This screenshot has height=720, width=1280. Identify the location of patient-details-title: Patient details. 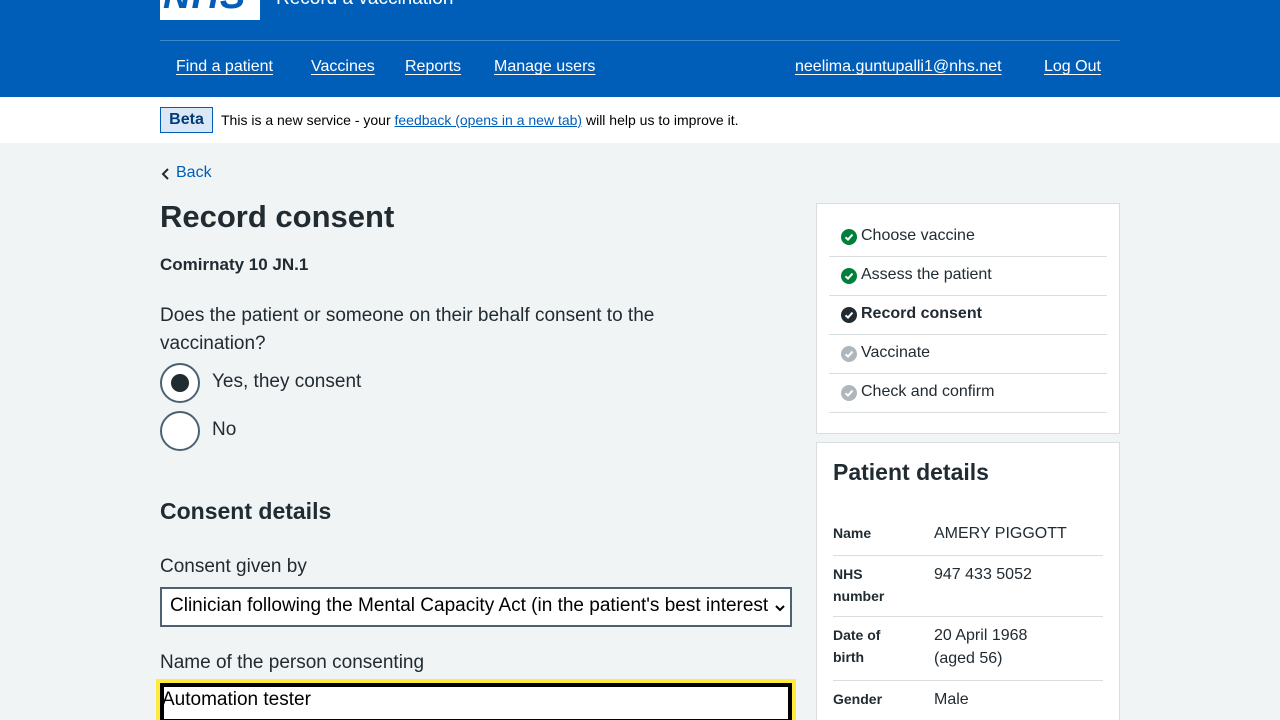
(911, 472).